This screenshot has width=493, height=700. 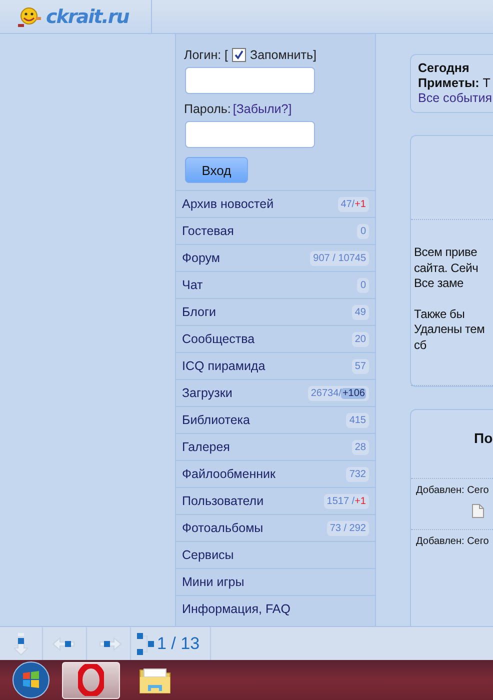 I want to click on nav-menu-item: Библиотека 415, so click(x=275, y=419).